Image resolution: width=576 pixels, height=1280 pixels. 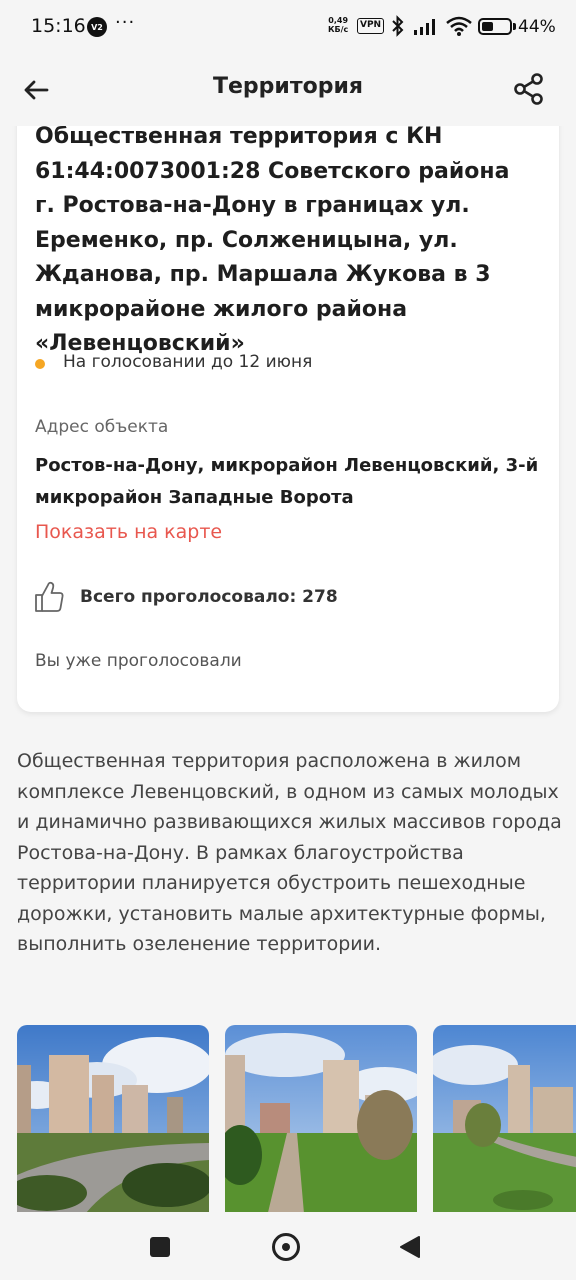 I want to click on battery-tip, so click(x=514, y=26).